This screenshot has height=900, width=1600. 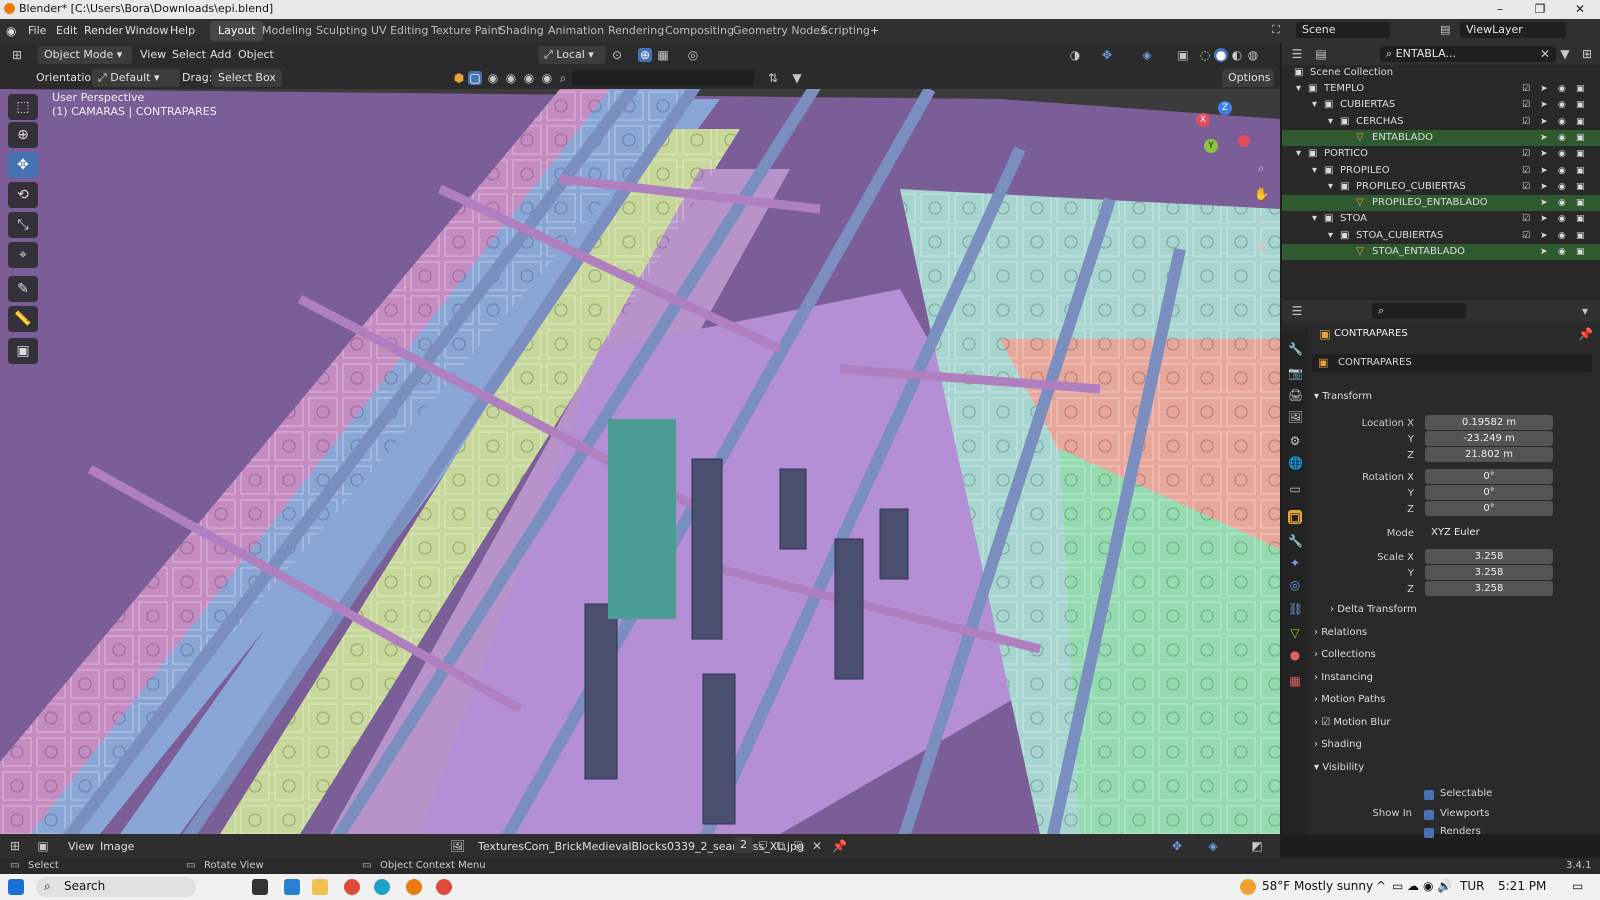 I want to click on view-layer-selector: ViewLayer, so click(x=1513, y=30).